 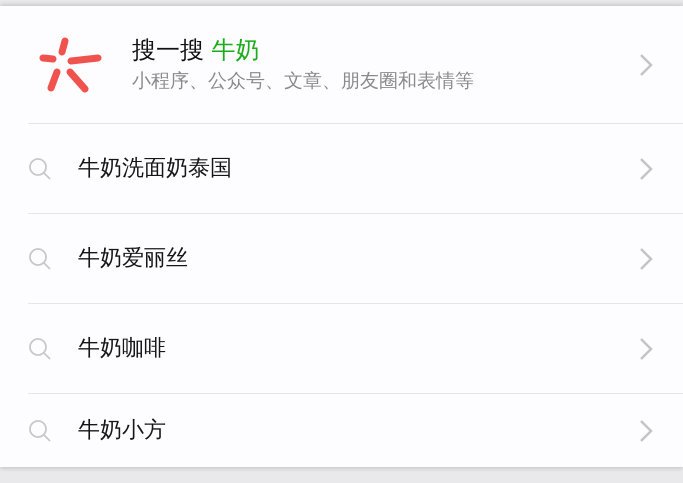 What do you see at coordinates (168, 50) in the screenshot?
I see `search-title: 搜一搜` at bounding box center [168, 50].